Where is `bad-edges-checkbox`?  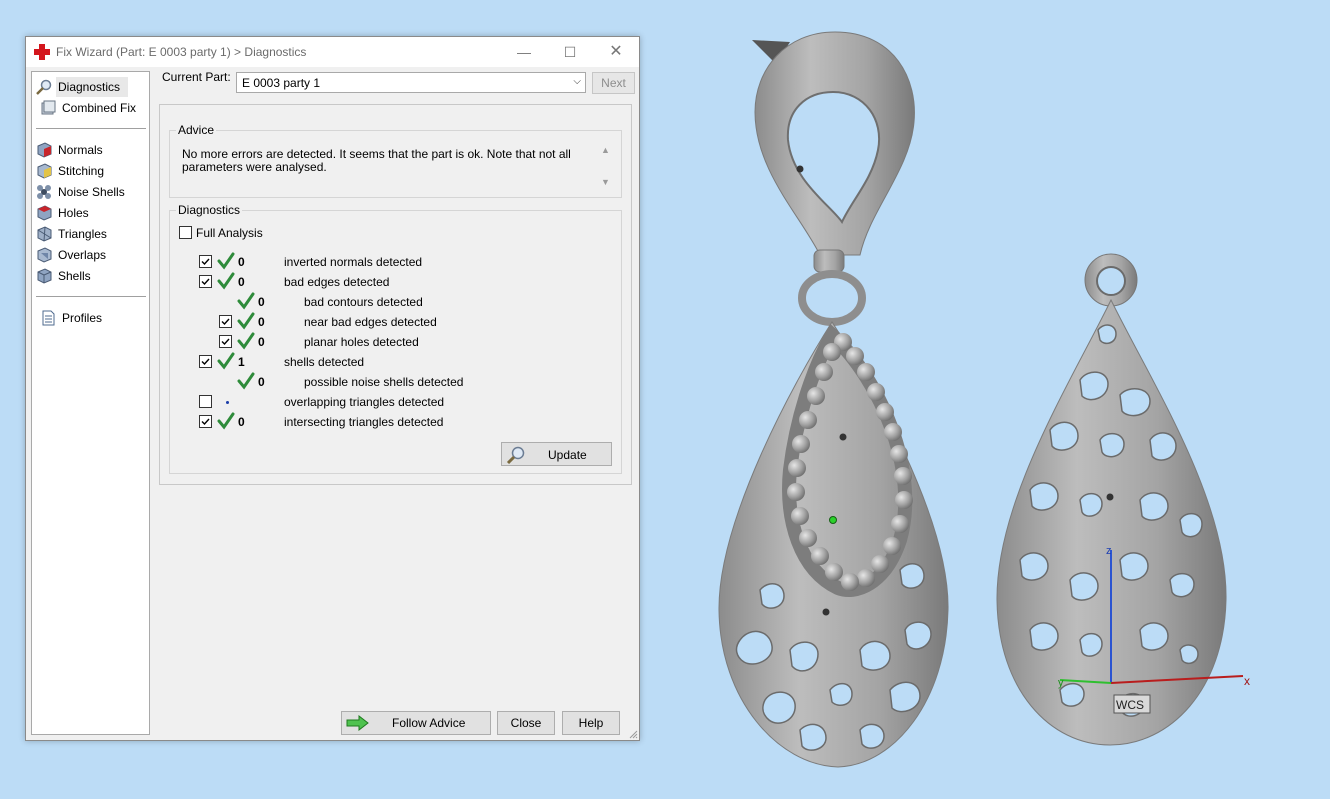 bad-edges-checkbox is located at coordinates (205, 281).